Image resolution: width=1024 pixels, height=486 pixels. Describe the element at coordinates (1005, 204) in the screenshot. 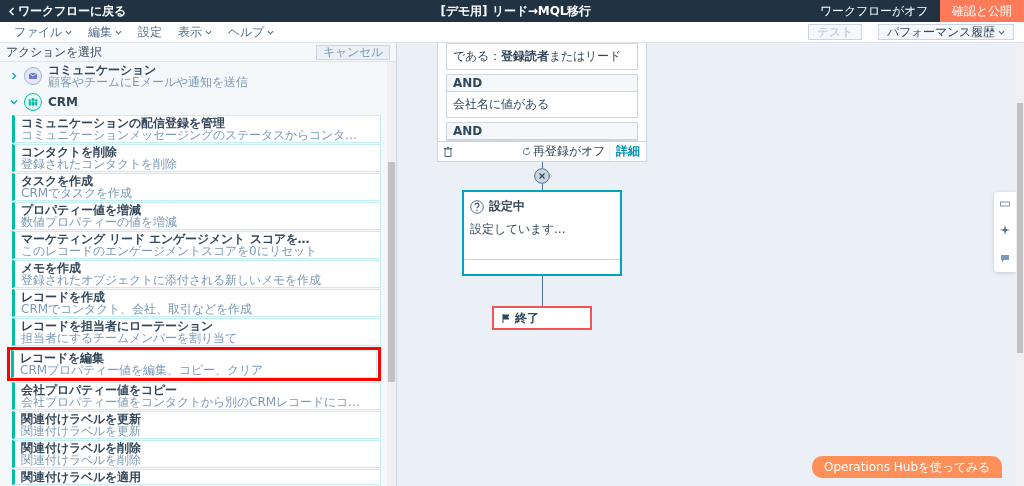

I see `ruler-icon` at that location.